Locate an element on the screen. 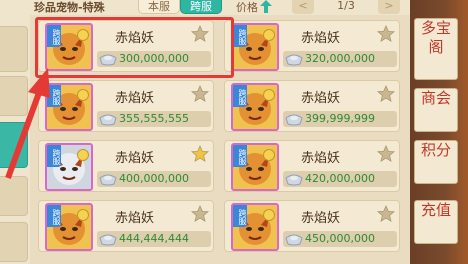  price-value: 420,000,000 is located at coordinates (340, 178).